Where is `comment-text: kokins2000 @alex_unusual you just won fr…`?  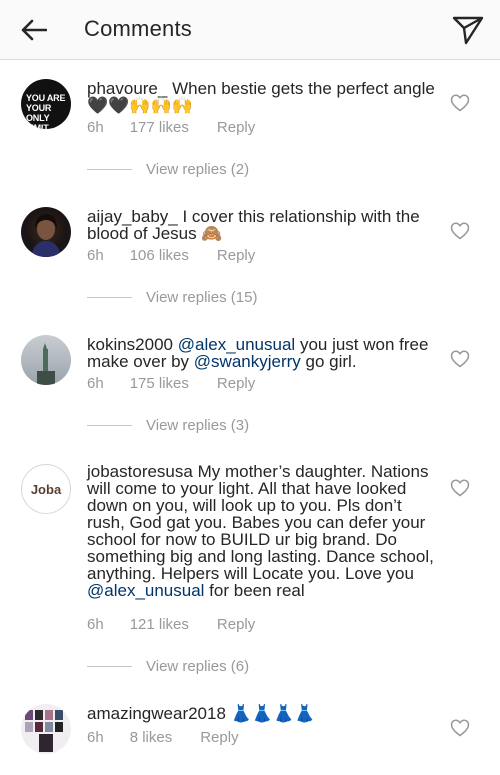
comment-text: kokins2000 @alex_unusual you just won fr… is located at coordinates (263, 353).